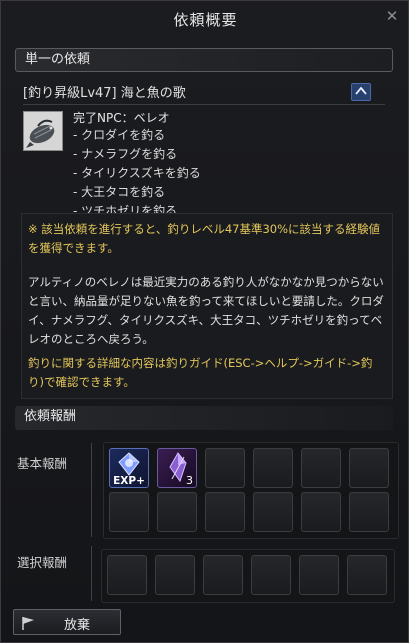 The width and height of the screenshot is (409, 643). What do you see at coordinates (119, 135) in the screenshot?
I see `task-item: - クロダイを釣る` at bounding box center [119, 135].